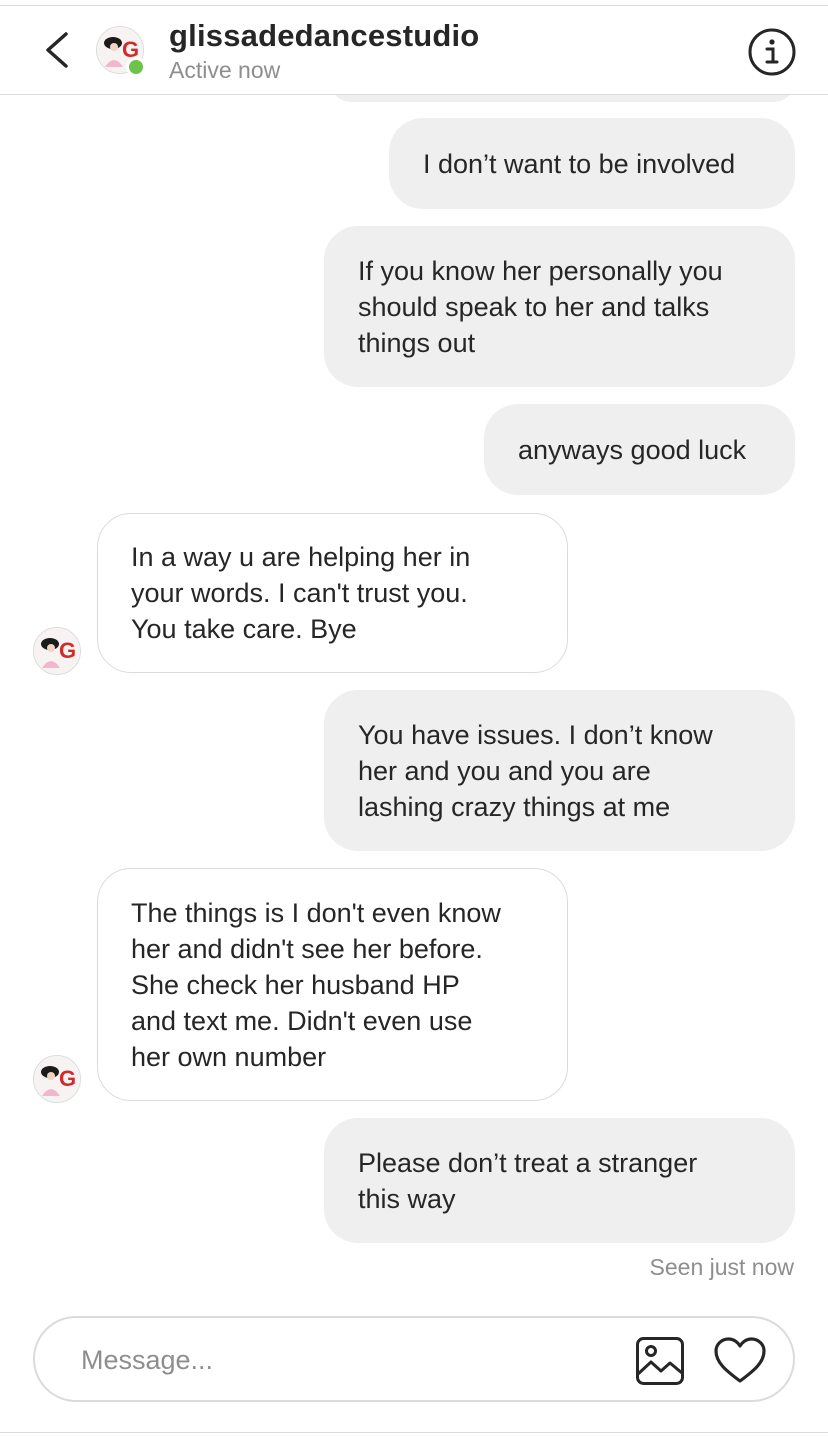 The height and width of the screenshot is (1436, 828). I want to click on back-button, so click(58, 50).